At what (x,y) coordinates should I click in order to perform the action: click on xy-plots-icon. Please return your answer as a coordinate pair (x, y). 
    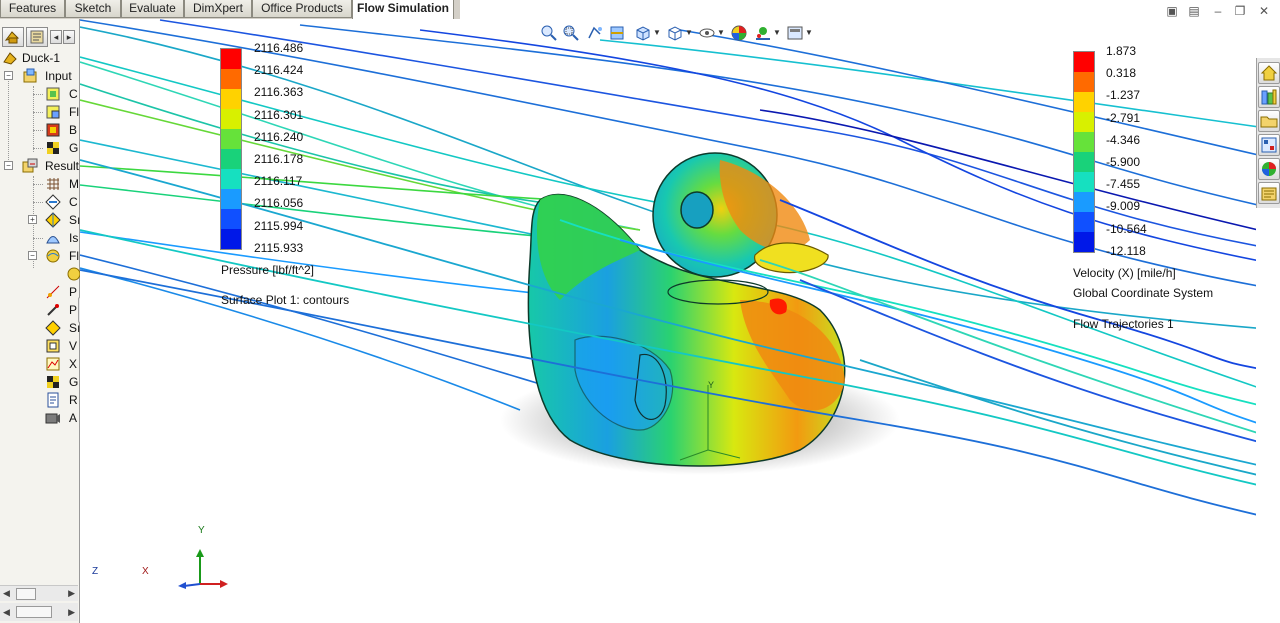
    Looking at the image, I should click on (53, 364).